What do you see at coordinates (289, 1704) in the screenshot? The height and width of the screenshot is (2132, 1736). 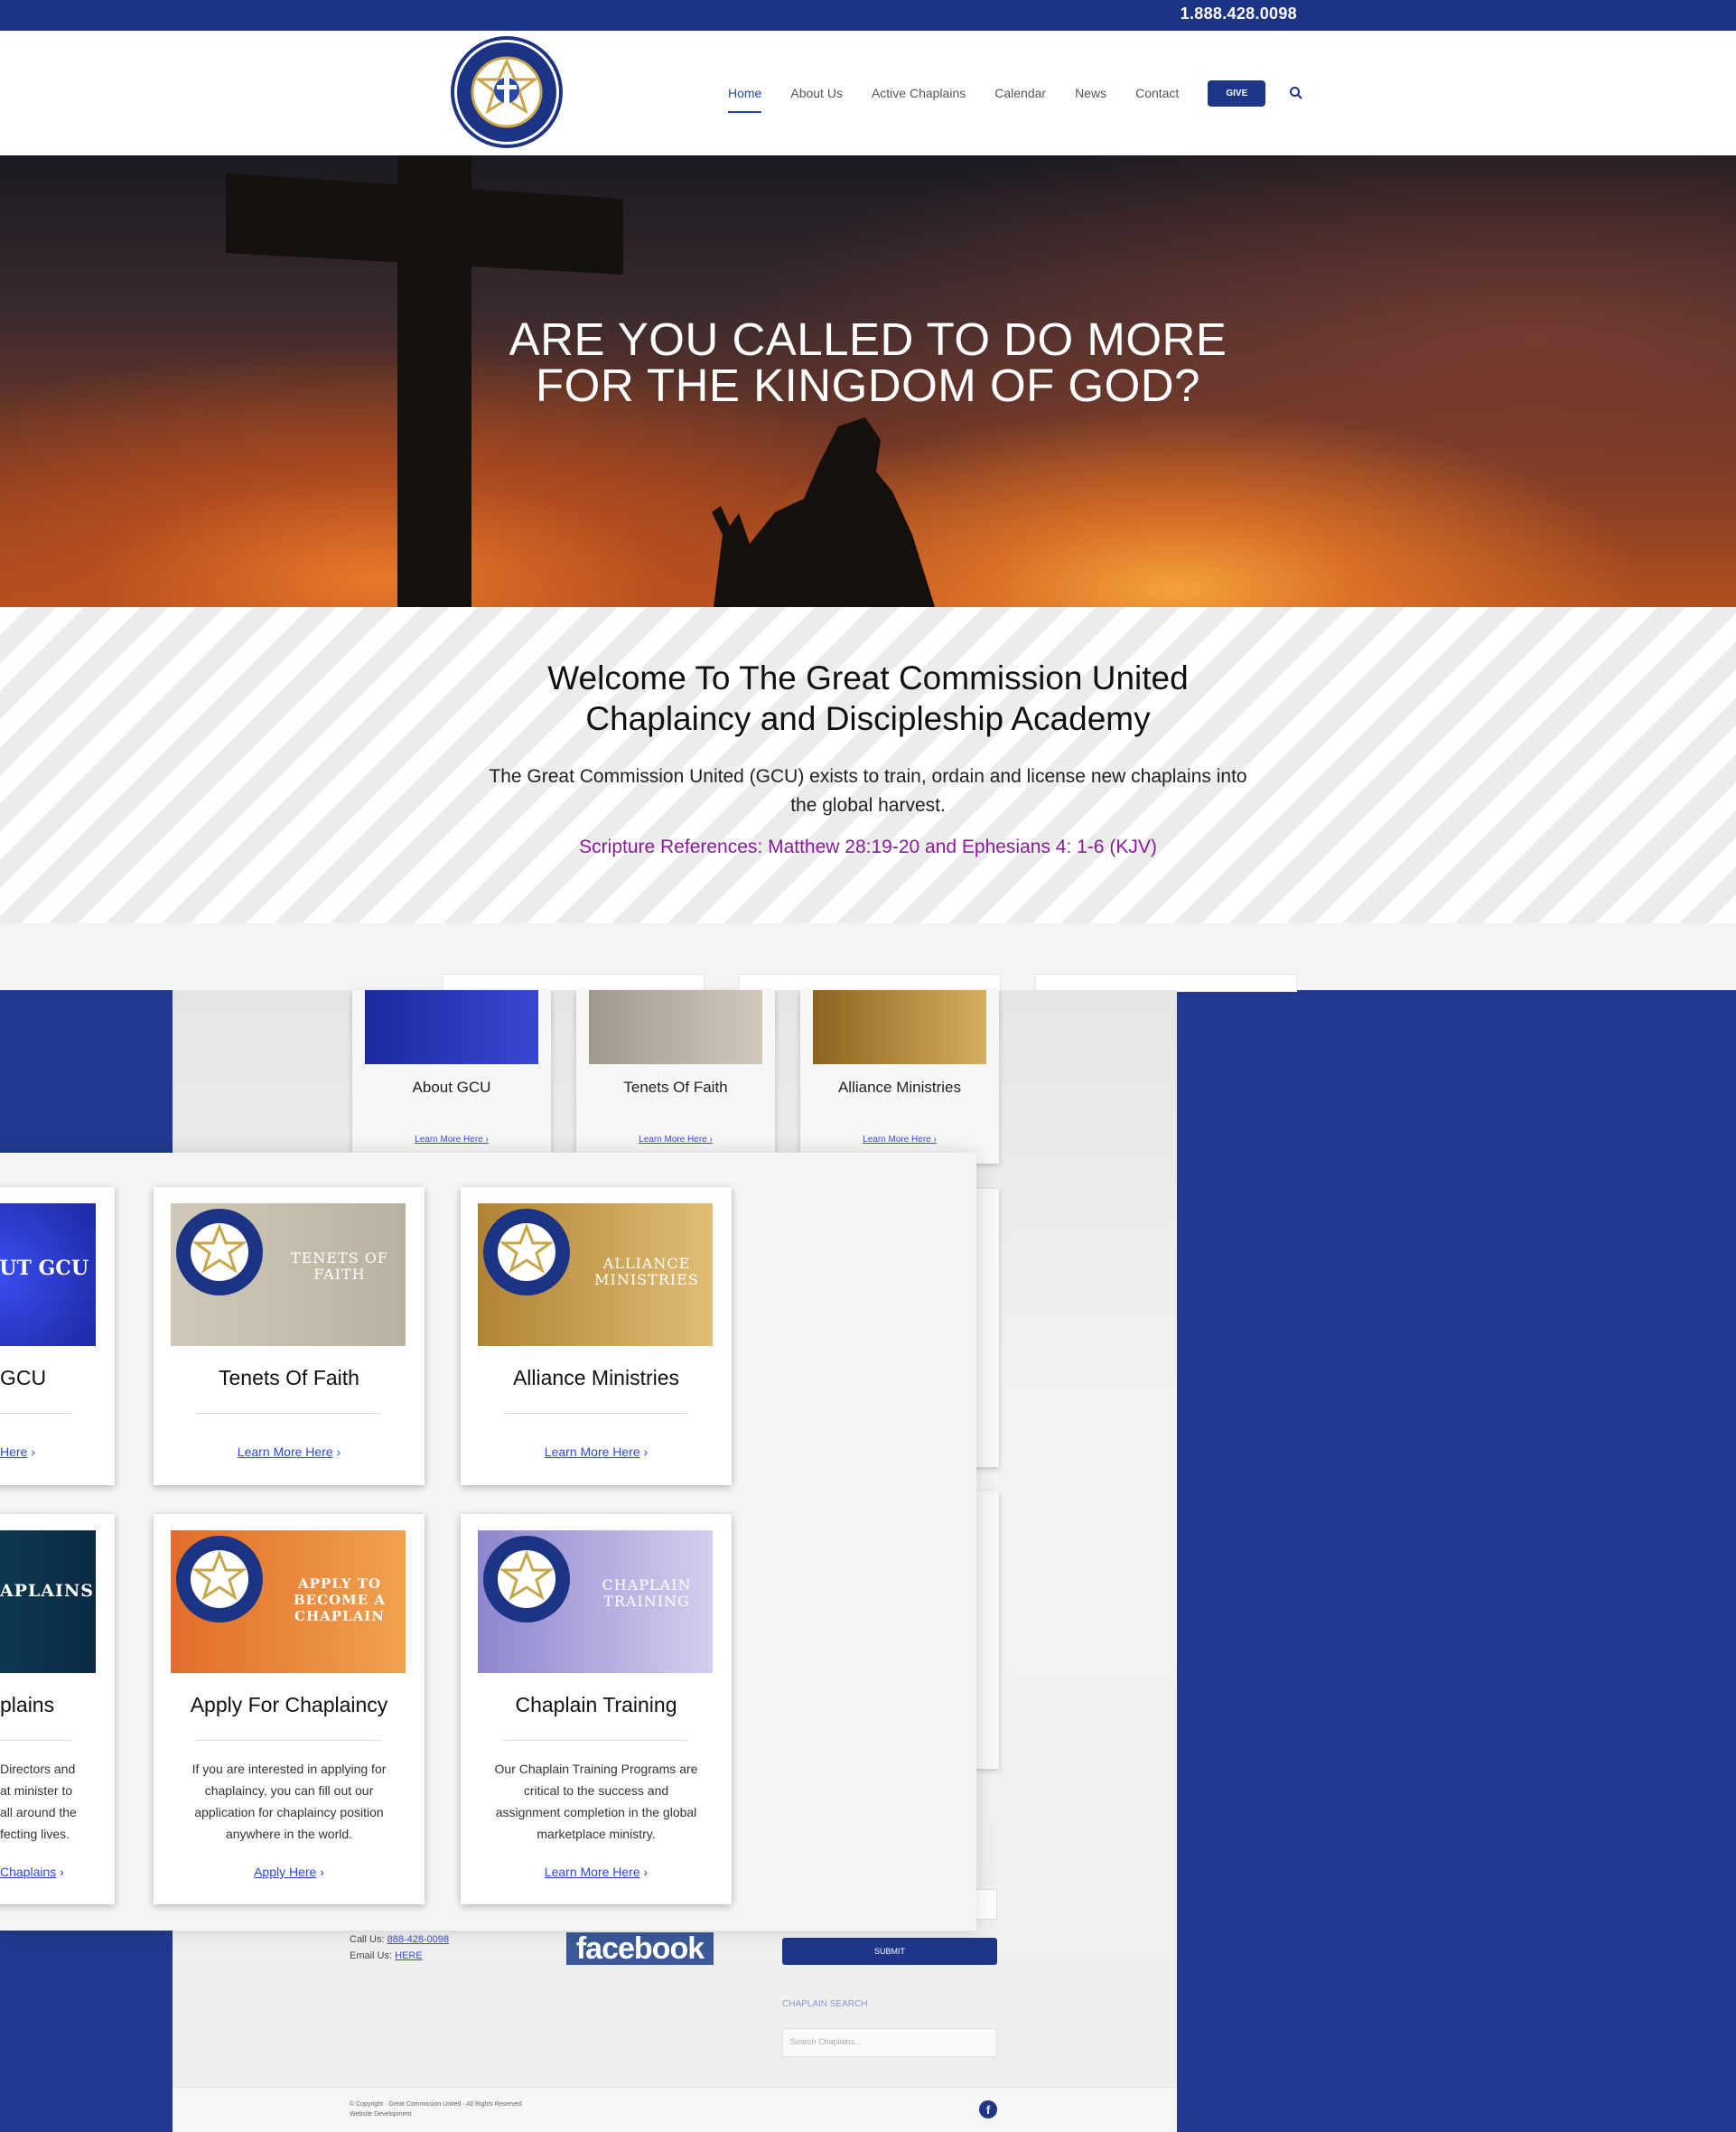 I see `card-title: Apply For Chaplaincy` at bounding box center [289, 1704].